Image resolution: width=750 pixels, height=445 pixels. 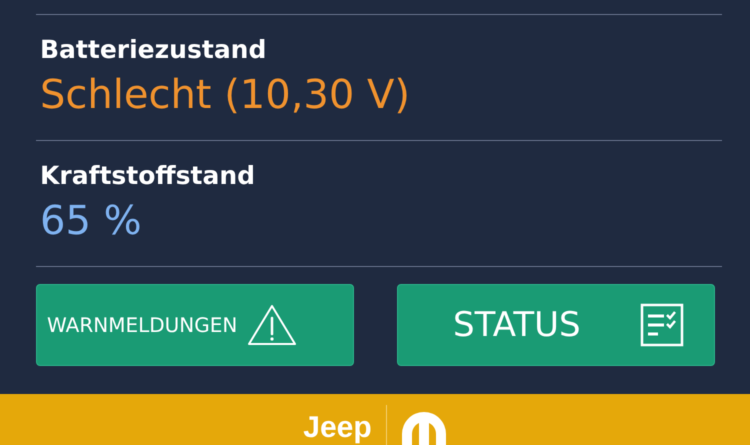 I want to click on reading-value: Schlecht (10,30 V), so click(x=225, y=95).